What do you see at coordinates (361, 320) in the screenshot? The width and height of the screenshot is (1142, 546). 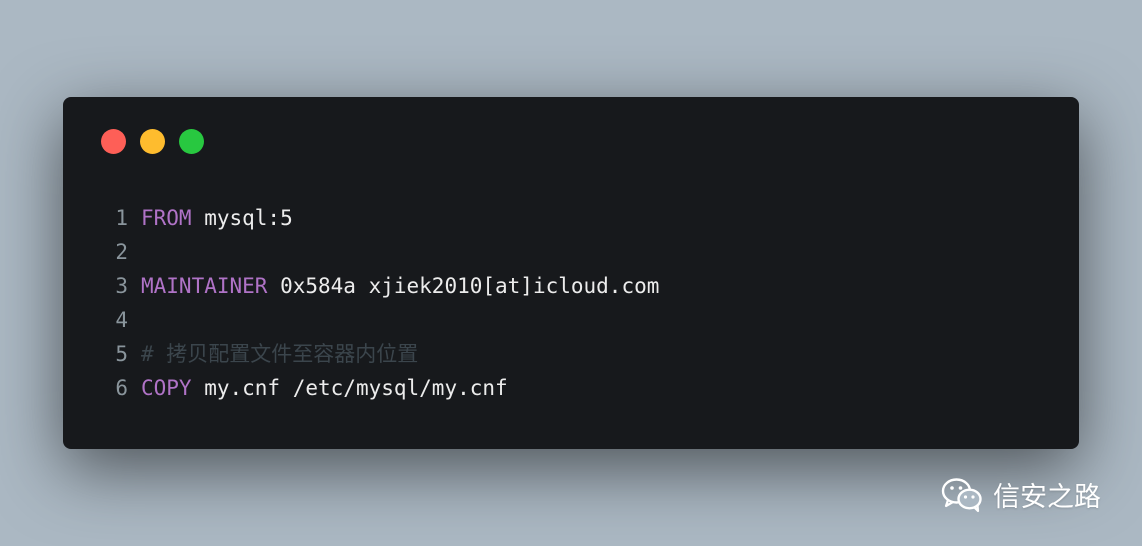 I see `code-line: 4` at bounding box center [361, 320].